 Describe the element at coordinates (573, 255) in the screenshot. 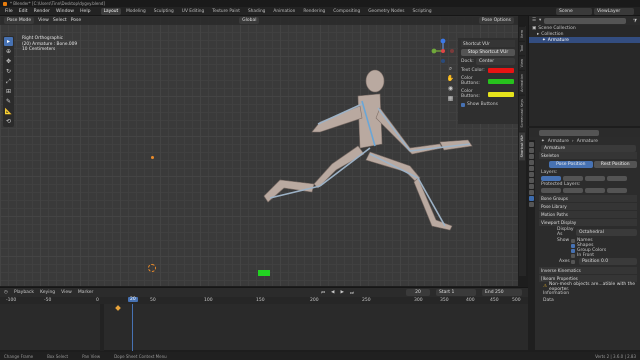

I see `in-front-checkbox` at that location.